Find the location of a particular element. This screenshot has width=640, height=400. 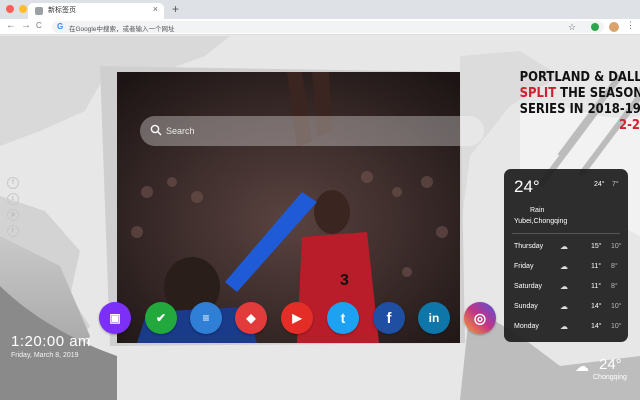

search-bar is located at coordinates (312, 131).